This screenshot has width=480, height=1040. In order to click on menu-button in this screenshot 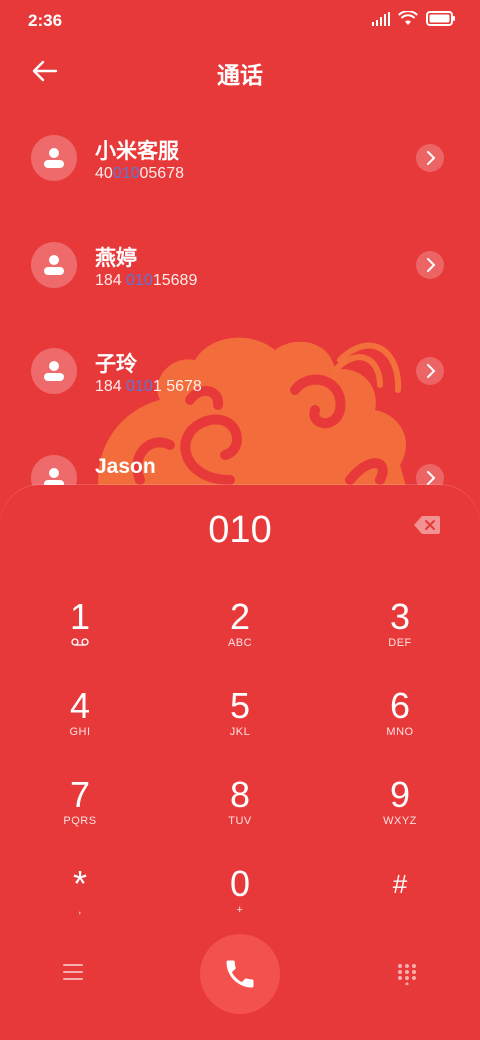, I will do `click(73, 972)`.